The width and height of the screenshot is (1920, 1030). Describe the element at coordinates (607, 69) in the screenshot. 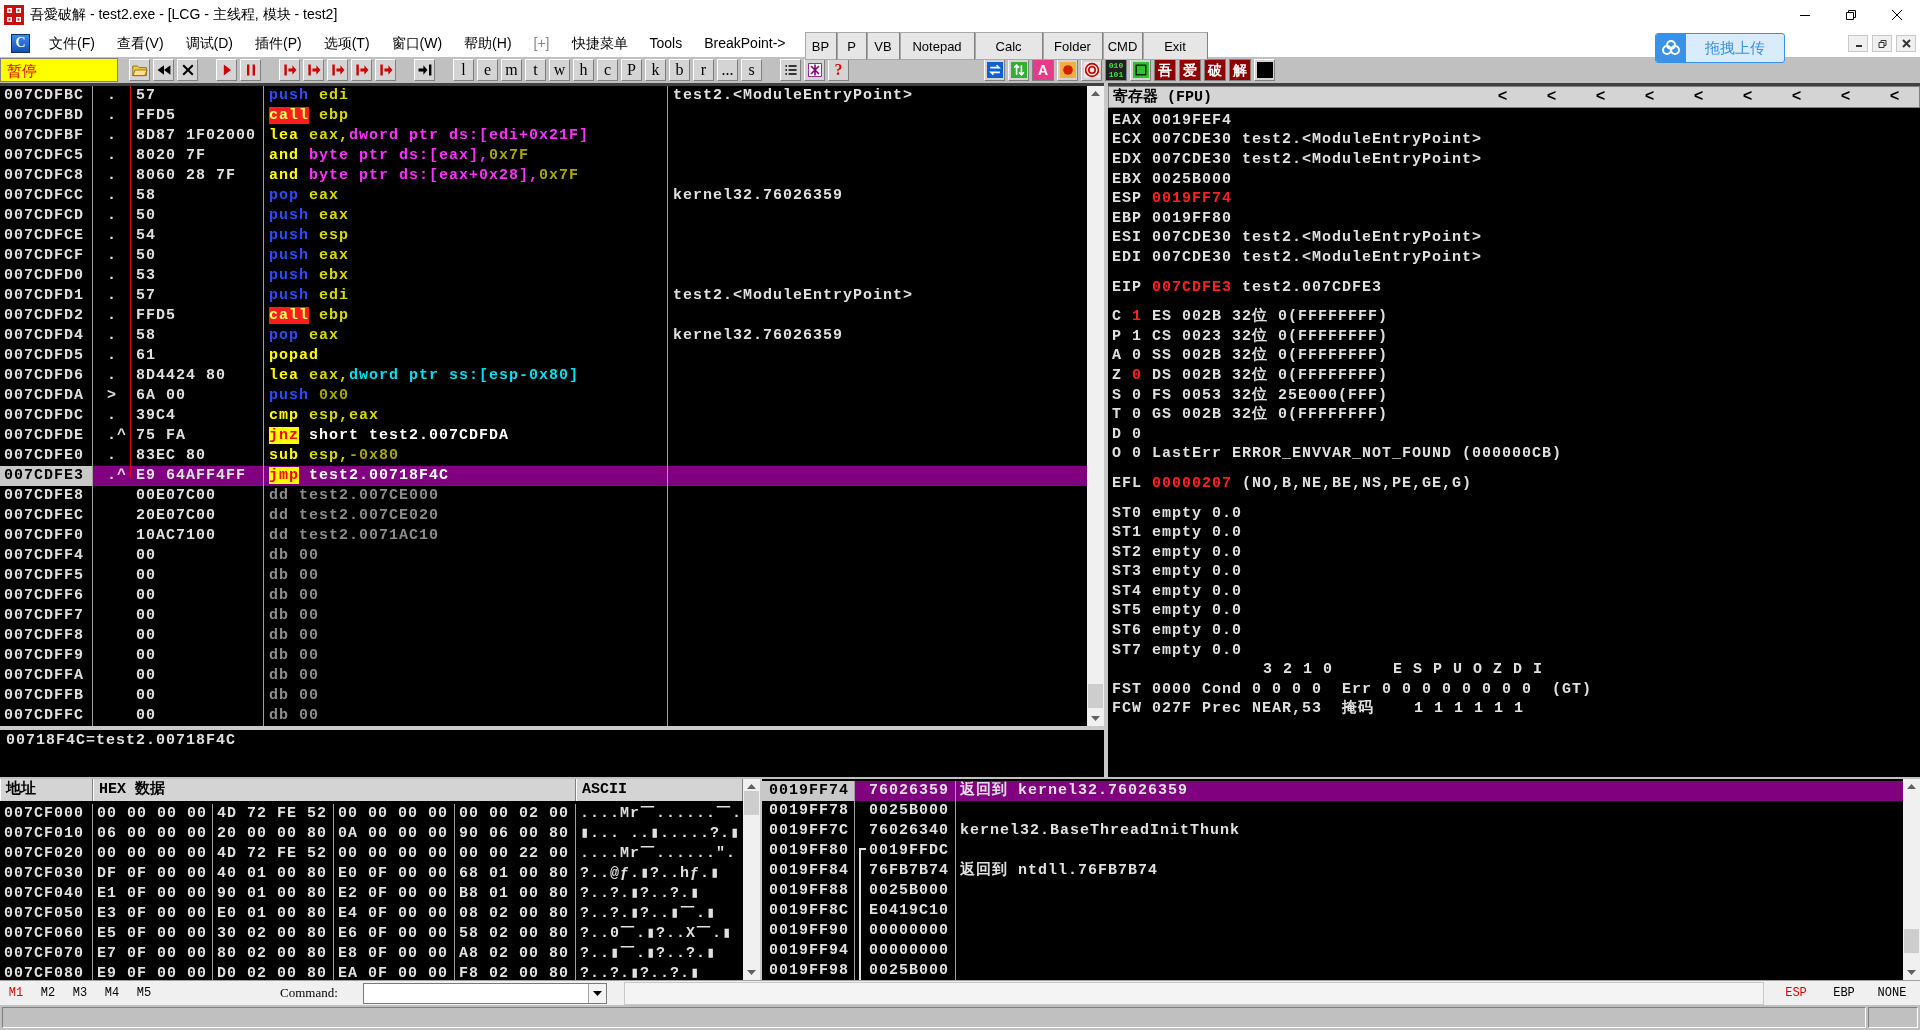

I see `toolbar-button: c` at that location.